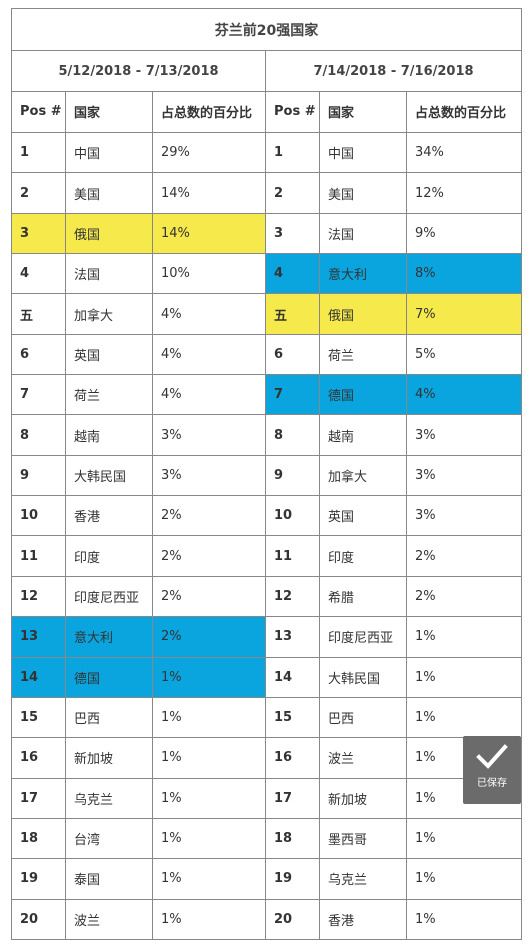 The image size is (532, 949). Describe the element at coordinates (292, 717) in the screenshot. I see `right-pos-cell: 15` at that location.